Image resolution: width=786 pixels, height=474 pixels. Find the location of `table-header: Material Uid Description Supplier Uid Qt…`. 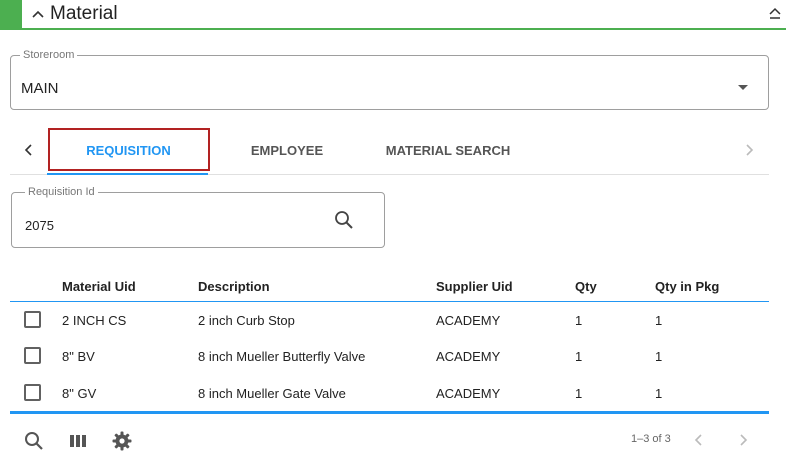

table-header: Material Uid Description Supplier Uid Qt… is located at coordinates (389, 286).